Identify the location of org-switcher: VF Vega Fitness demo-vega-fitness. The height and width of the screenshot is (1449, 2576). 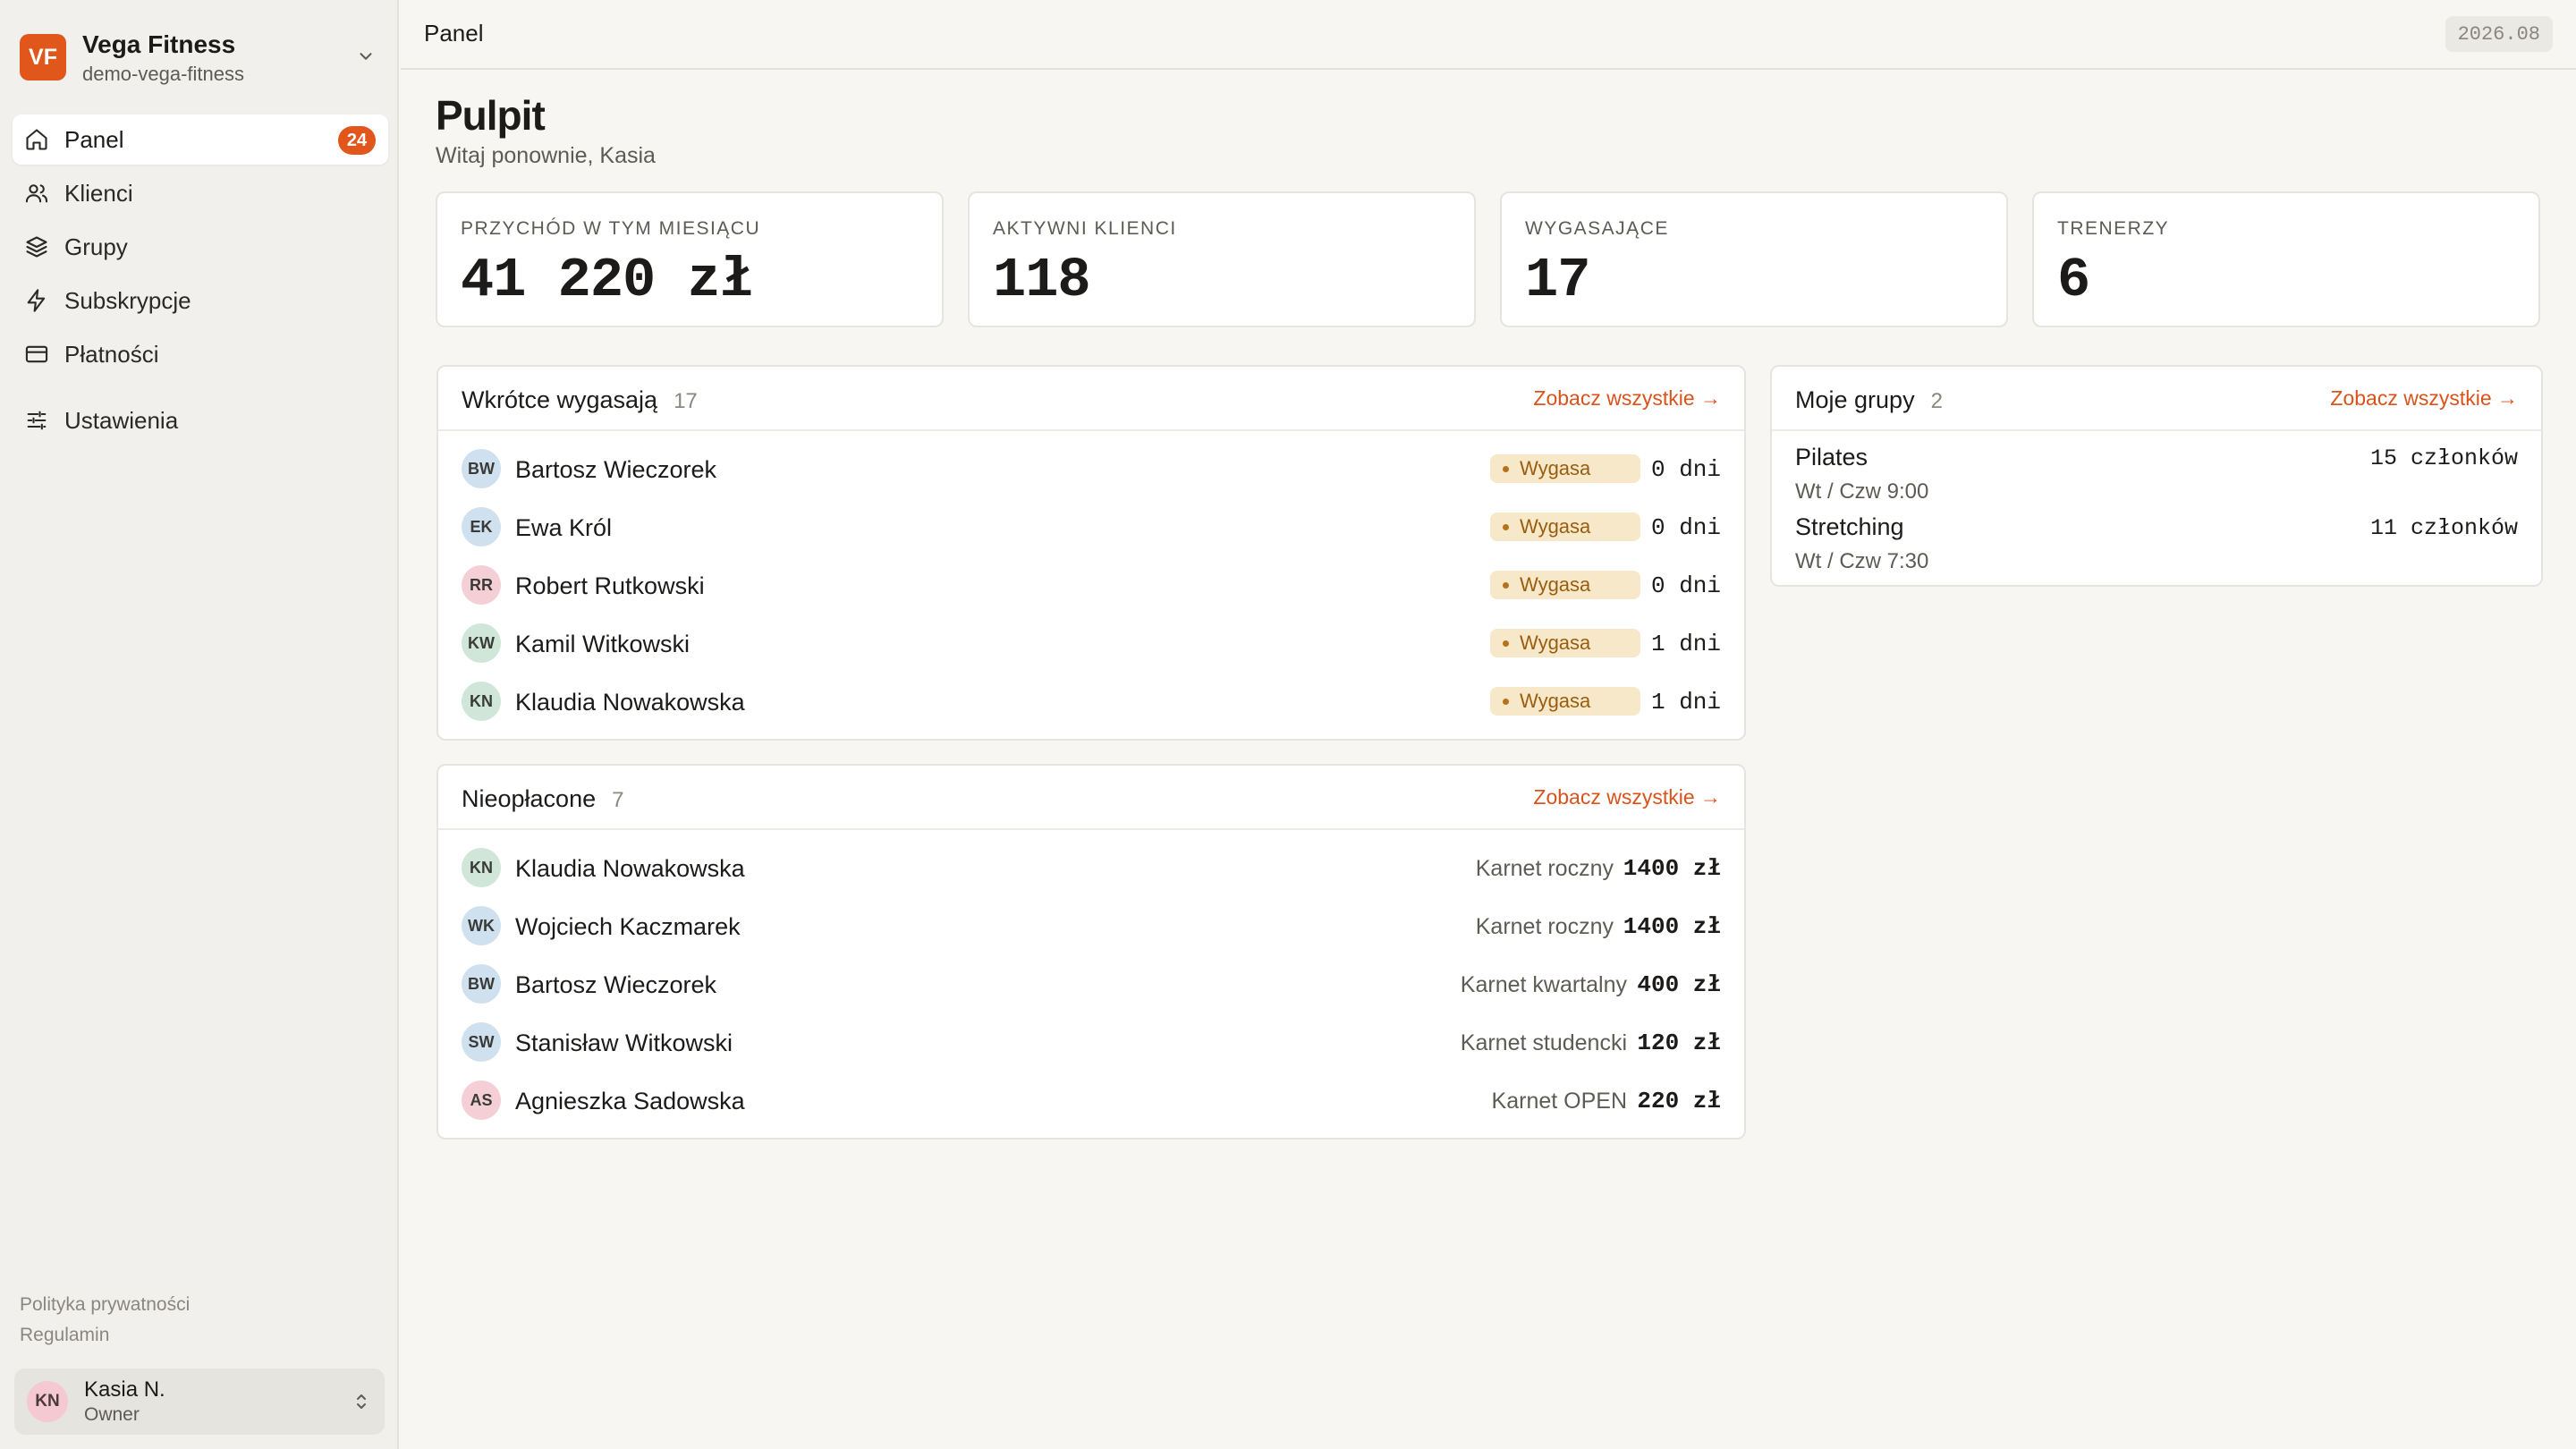
(202, 57).